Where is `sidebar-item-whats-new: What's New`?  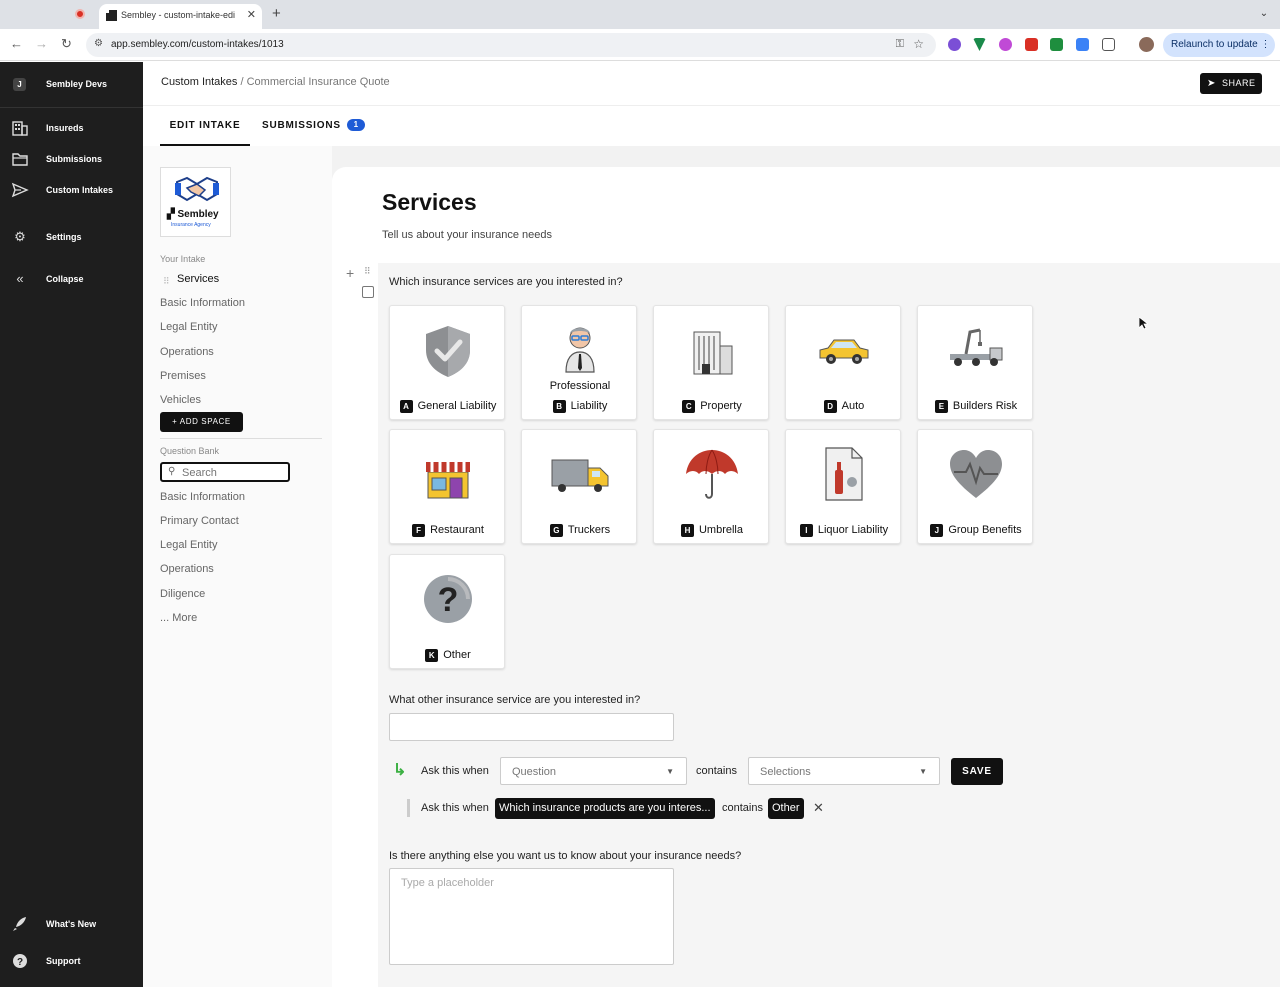
sidebar-item-whats-new: What's New is located at coordinates (71, 925).